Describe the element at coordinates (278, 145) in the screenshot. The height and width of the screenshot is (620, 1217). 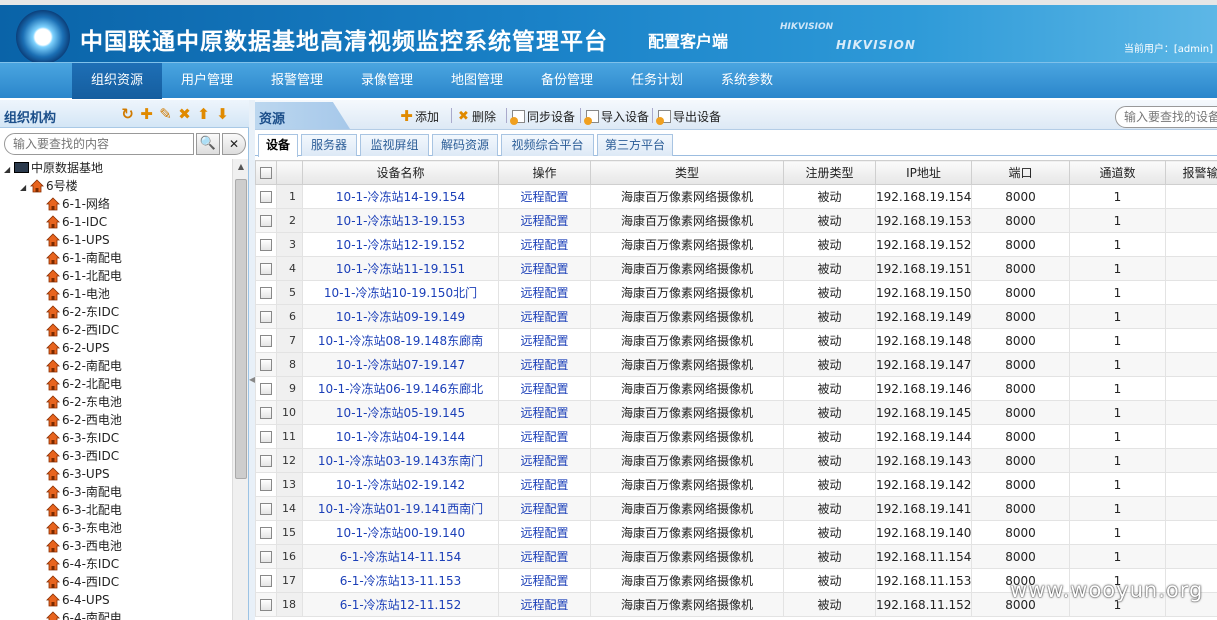
I see `tab-0: 设备` at that location.